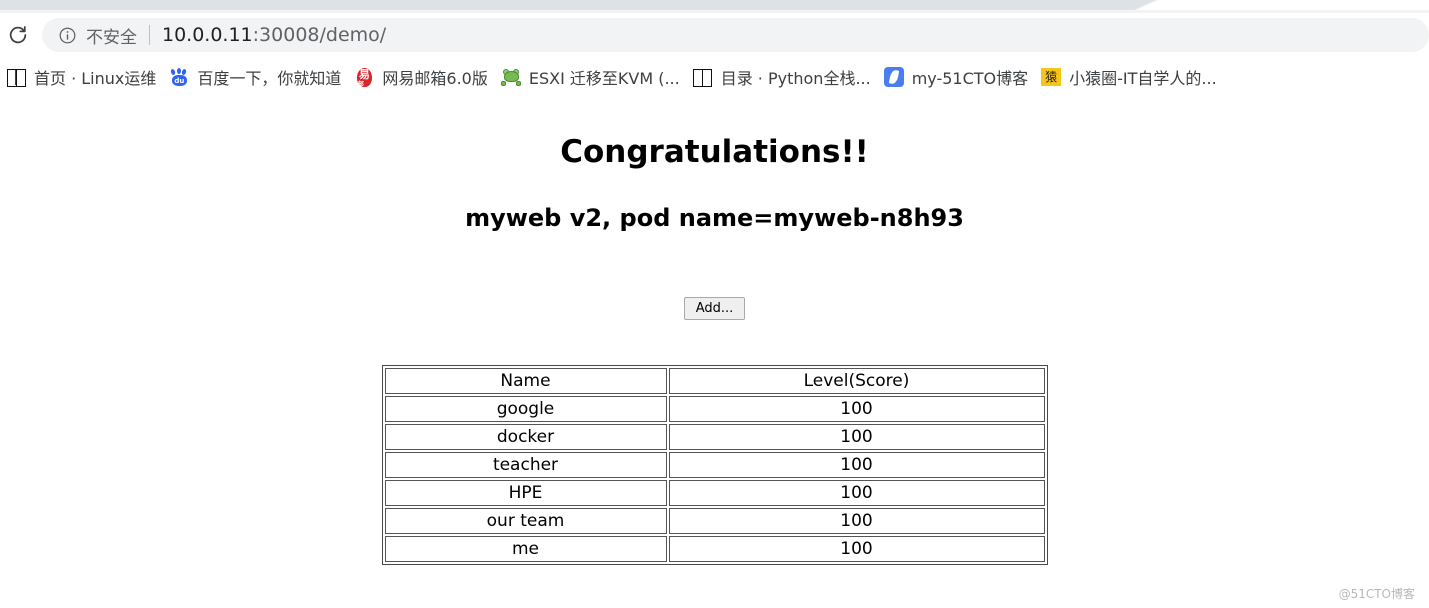  What do you see at coordinates (893, 77) in the screenshot?
I see `51cto-feather-icon` at bounding box center [893, 77].